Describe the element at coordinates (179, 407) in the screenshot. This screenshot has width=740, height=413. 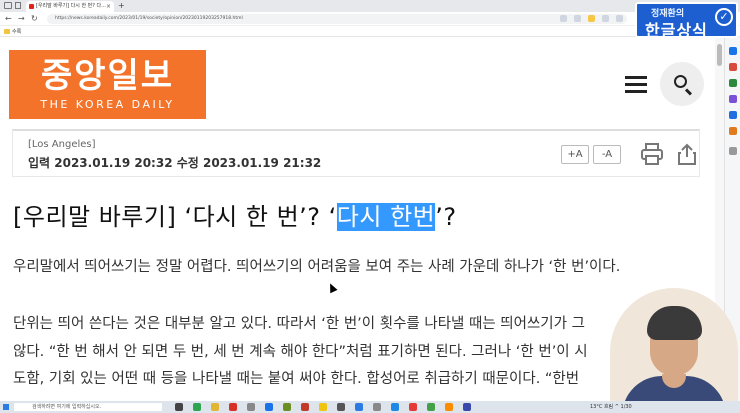
I see `task-view-icon` at that location.